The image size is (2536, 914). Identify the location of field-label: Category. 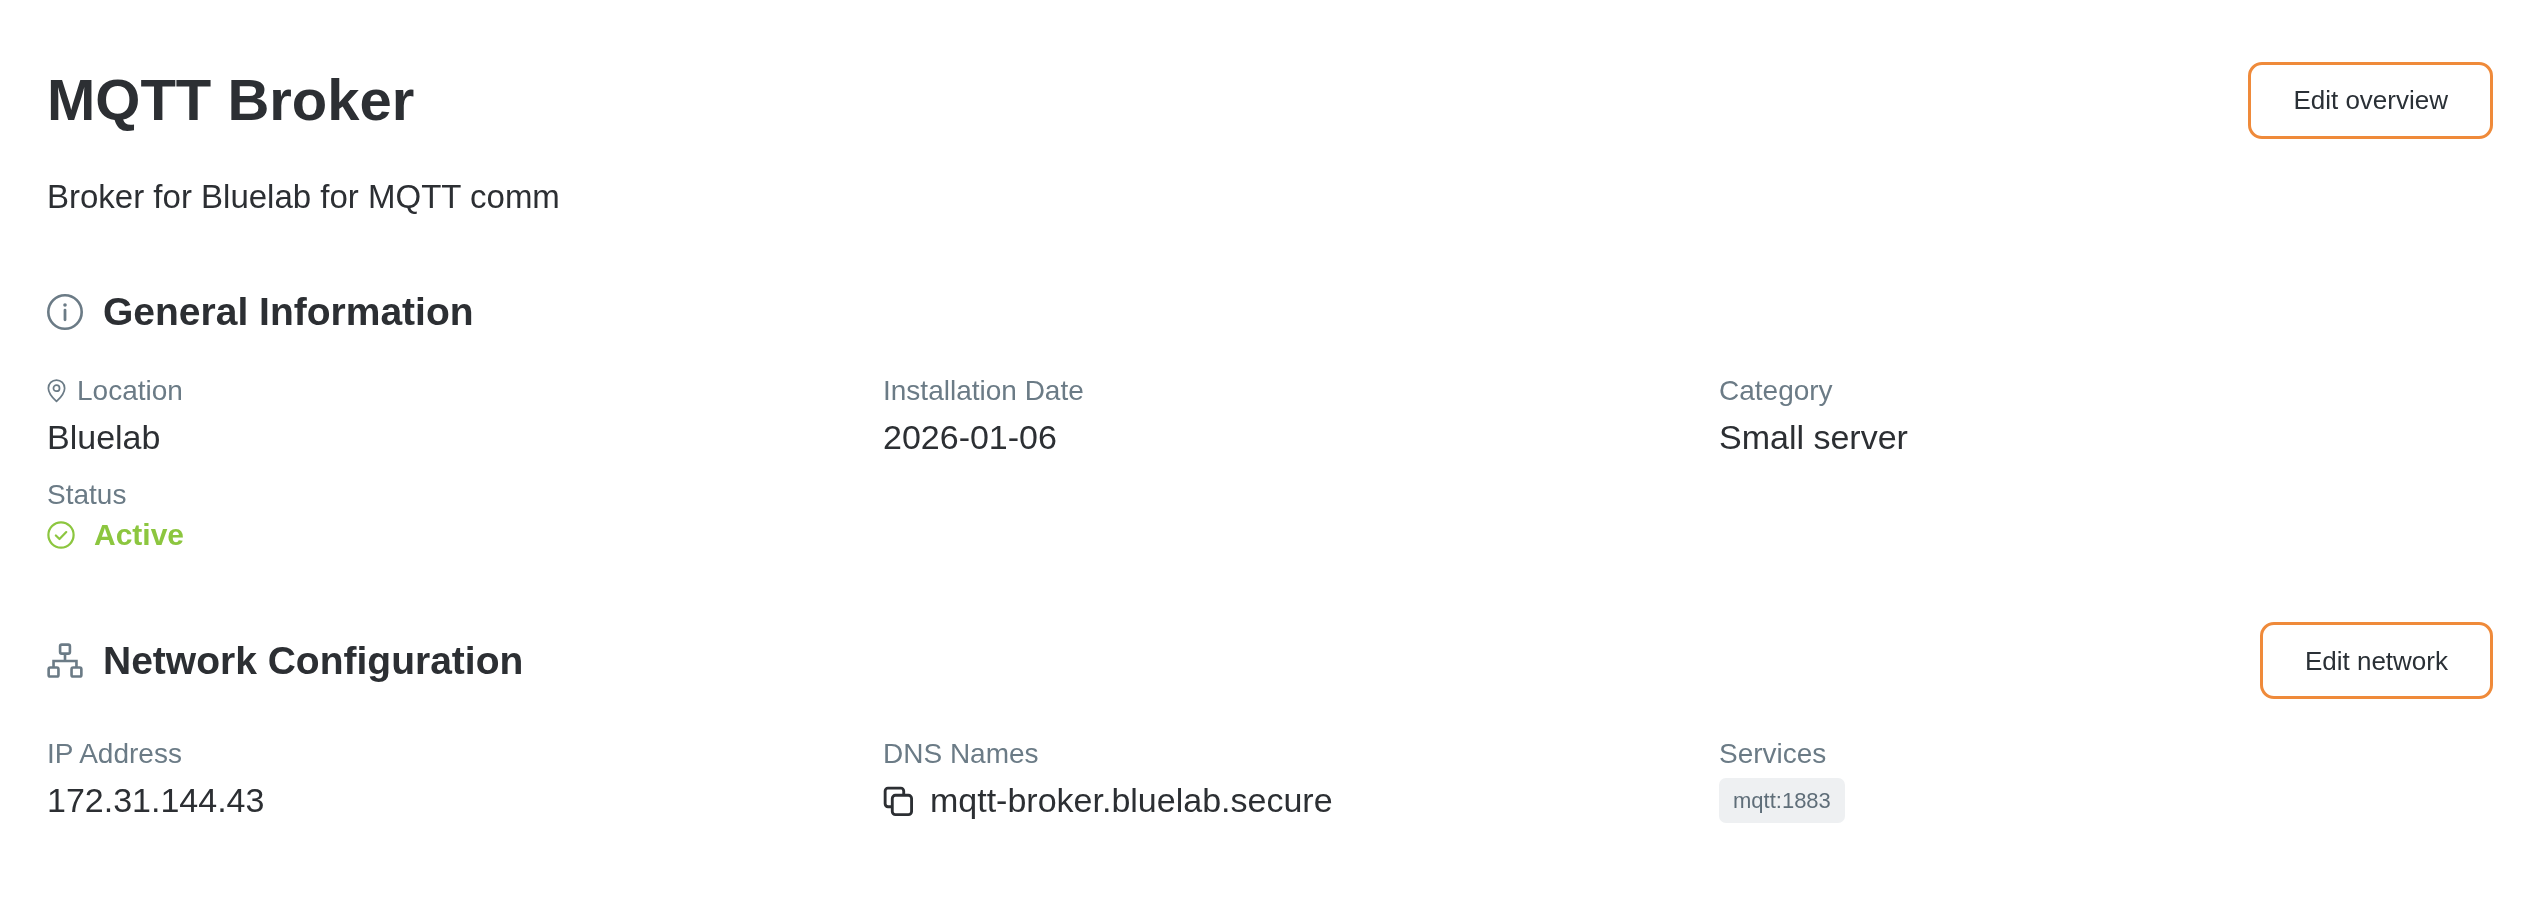
(1776, 391).